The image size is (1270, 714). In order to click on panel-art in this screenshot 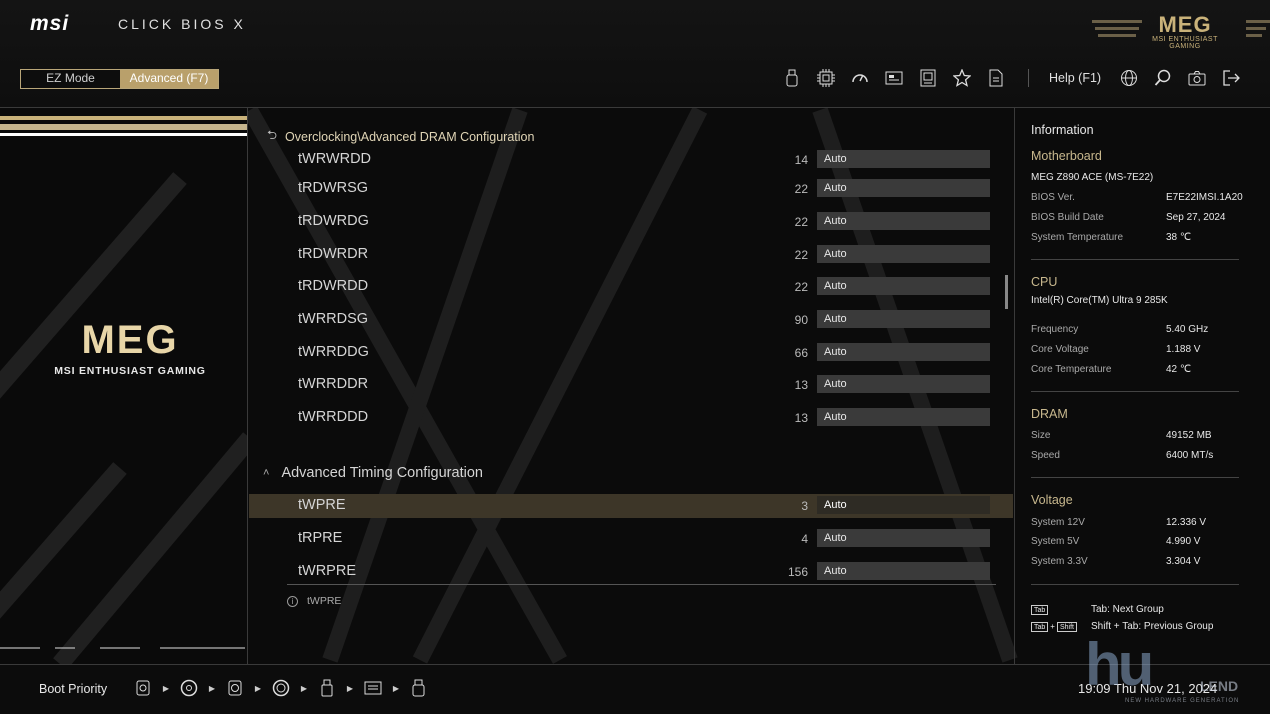, I will do `click(123, 418)`.